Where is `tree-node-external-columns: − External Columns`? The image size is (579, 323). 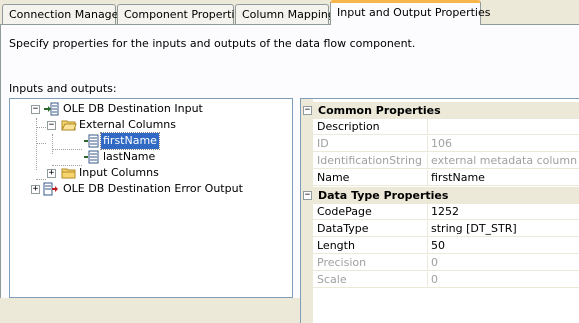 tree-node-external-columns: − External Columns is located at coordinates (151, 125).